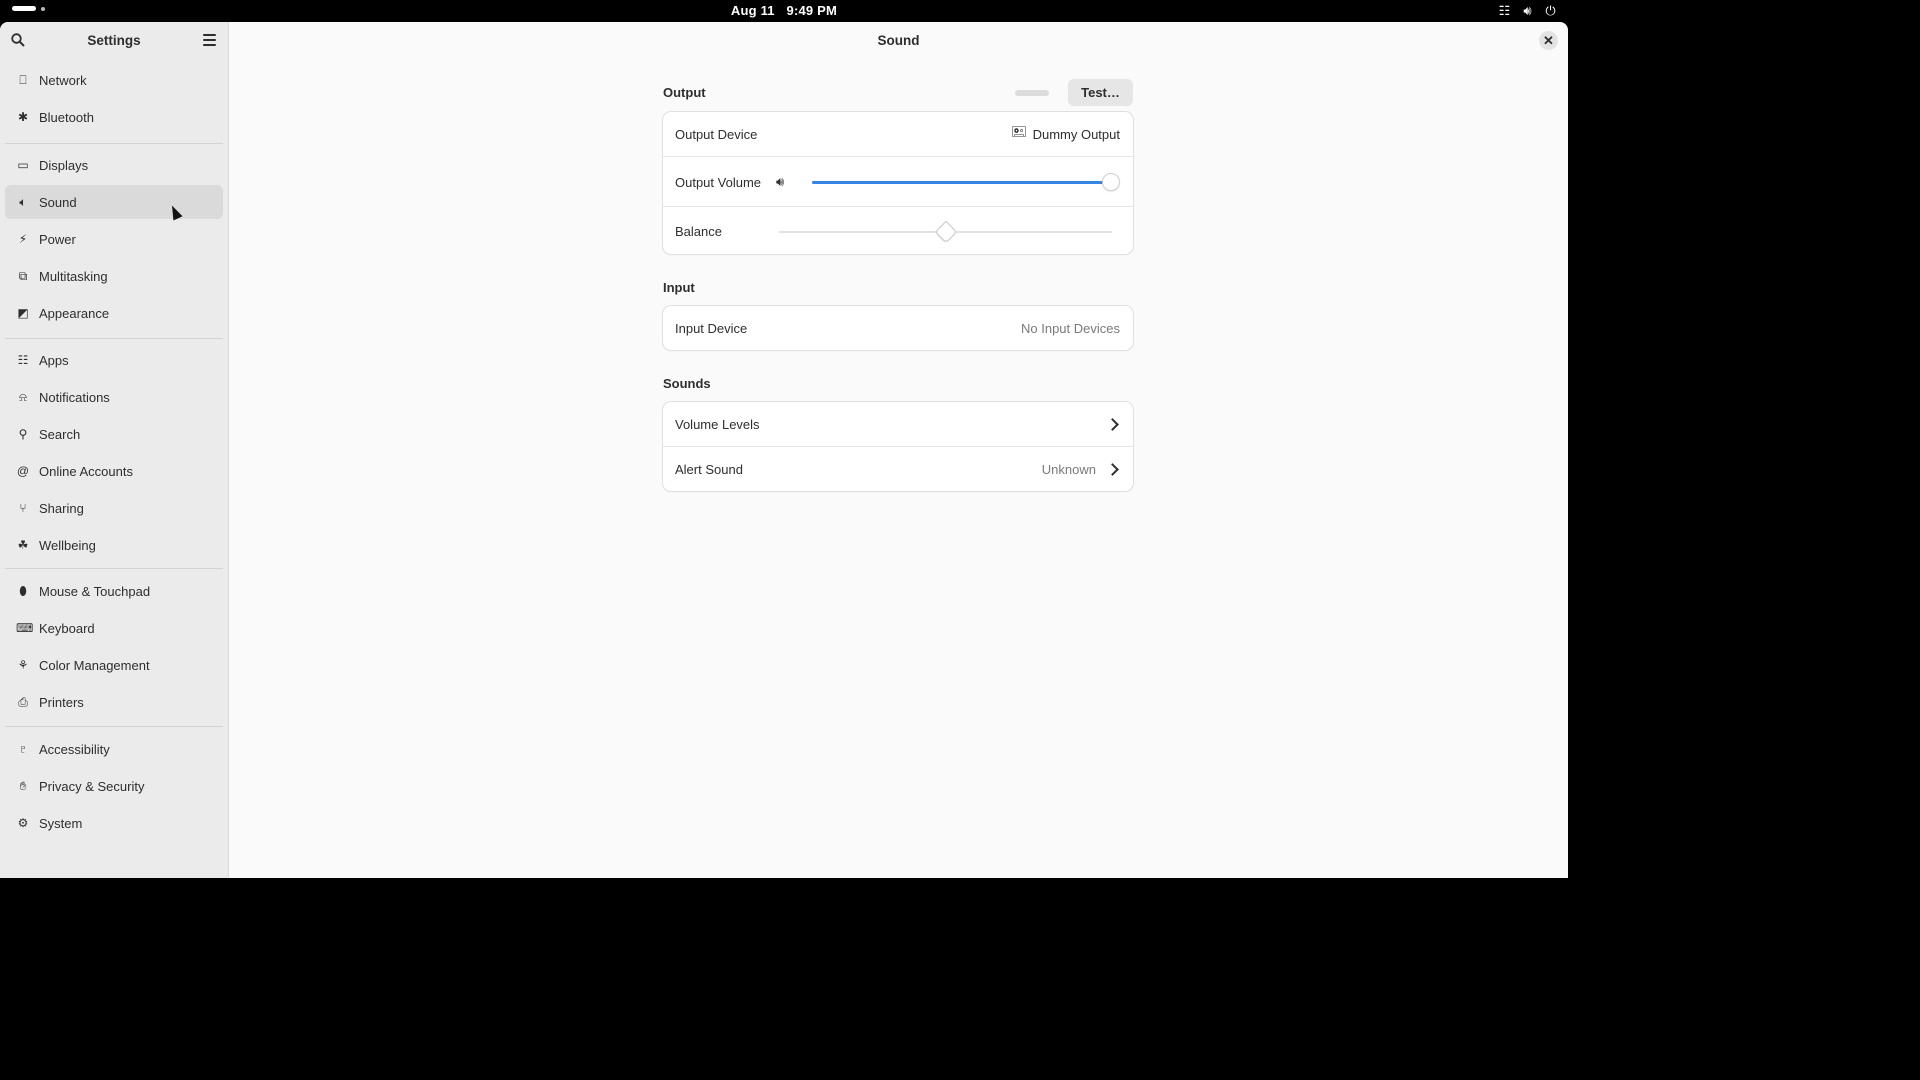 Image resolution: width=1920 pixels, height=1080 pixels. Describe the element at coordinates (57, 239) in the screenshot. I see `sidebar-item-label: Power` at that location.